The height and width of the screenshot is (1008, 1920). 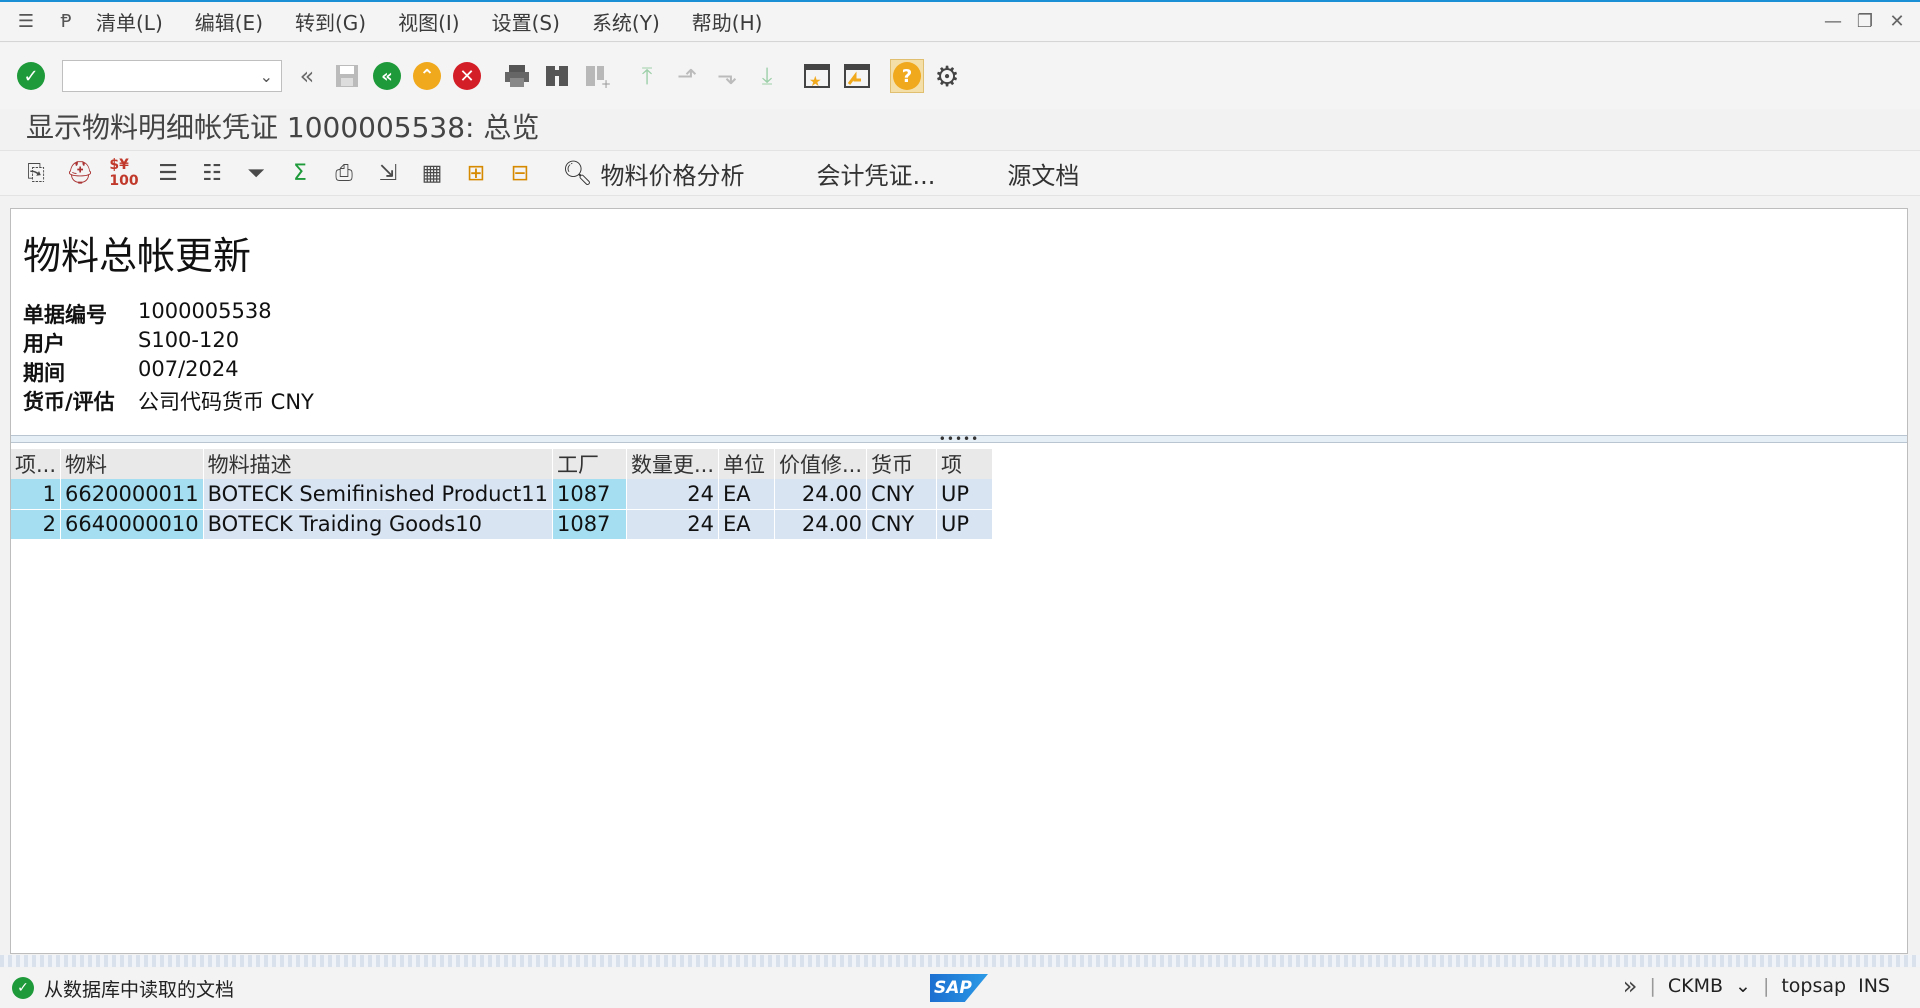 What do you see at coordinates (388, 173) in the screenshot?
I see `export-icon: ⇲` at bounding box center [388, 173].